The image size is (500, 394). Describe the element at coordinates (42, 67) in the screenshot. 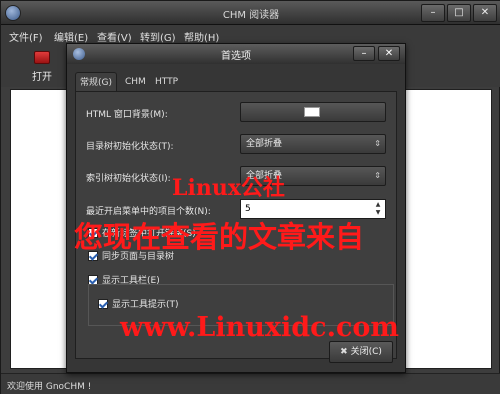

I see `open-button: 打开` at that location.